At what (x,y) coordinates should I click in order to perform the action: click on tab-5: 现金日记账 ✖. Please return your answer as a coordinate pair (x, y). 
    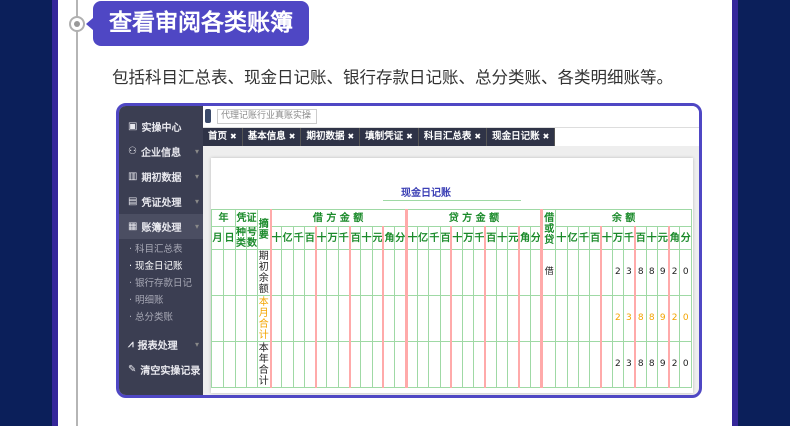
    Looking at the image, I should click on (521, 137).